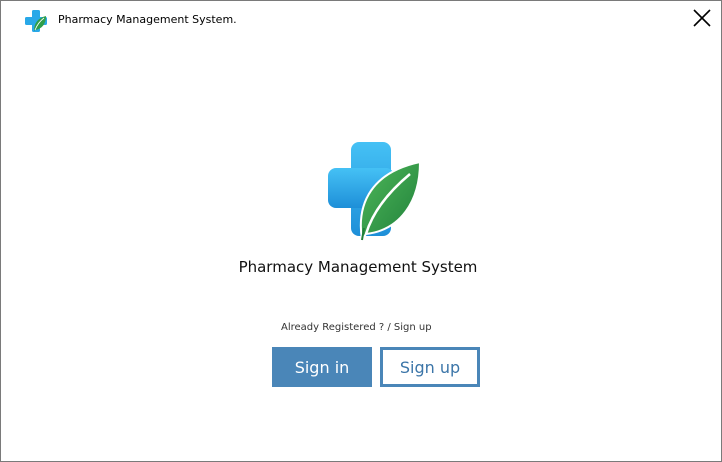  What do you see at coordinates (358, 267) in the screenshot?
I see `app-name-text: Pharmacy Management System` at bounding box center [358, 267].